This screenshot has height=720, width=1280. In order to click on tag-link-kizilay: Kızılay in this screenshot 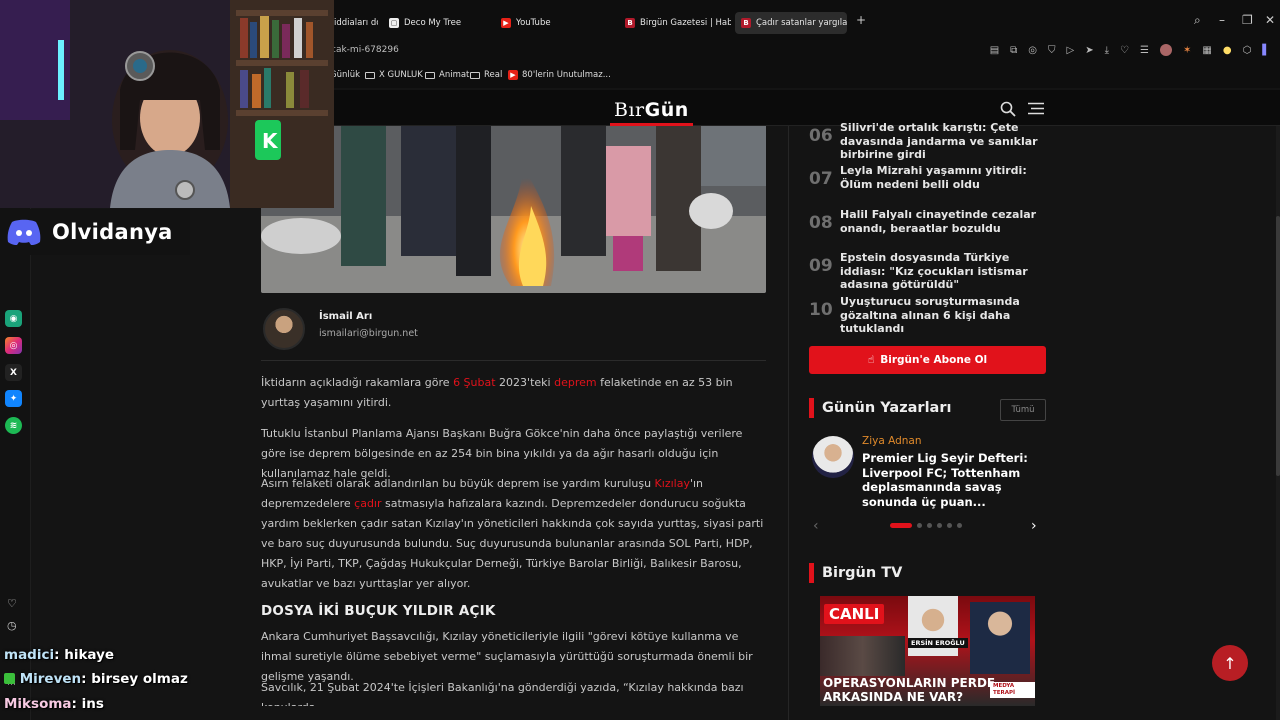, I will do `click(672, 483)`.